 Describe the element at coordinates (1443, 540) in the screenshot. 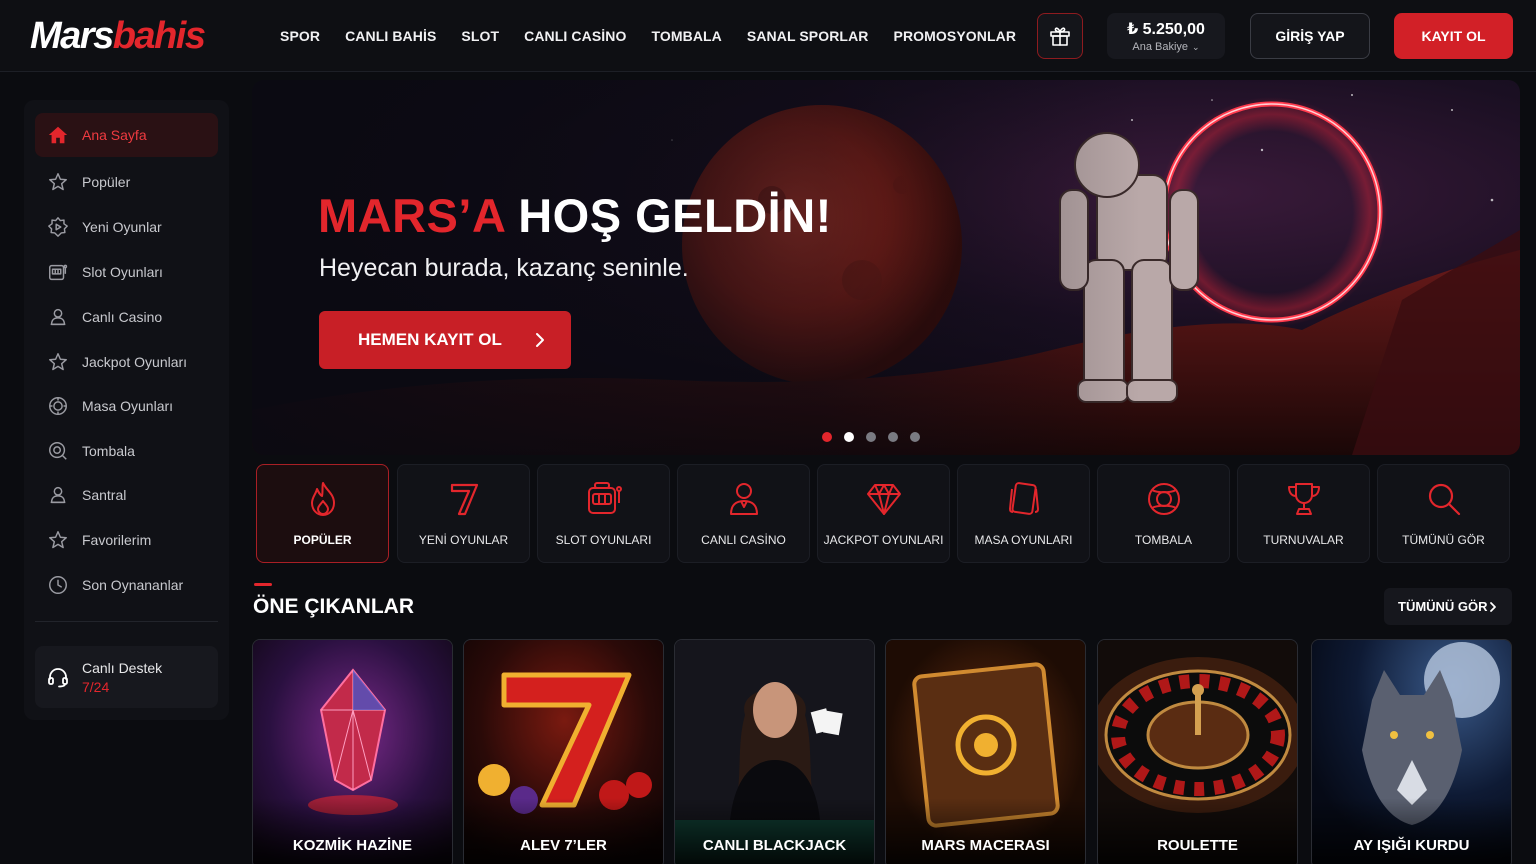

I see `category-label: TÜMÜNÜ GÖR` at that location.